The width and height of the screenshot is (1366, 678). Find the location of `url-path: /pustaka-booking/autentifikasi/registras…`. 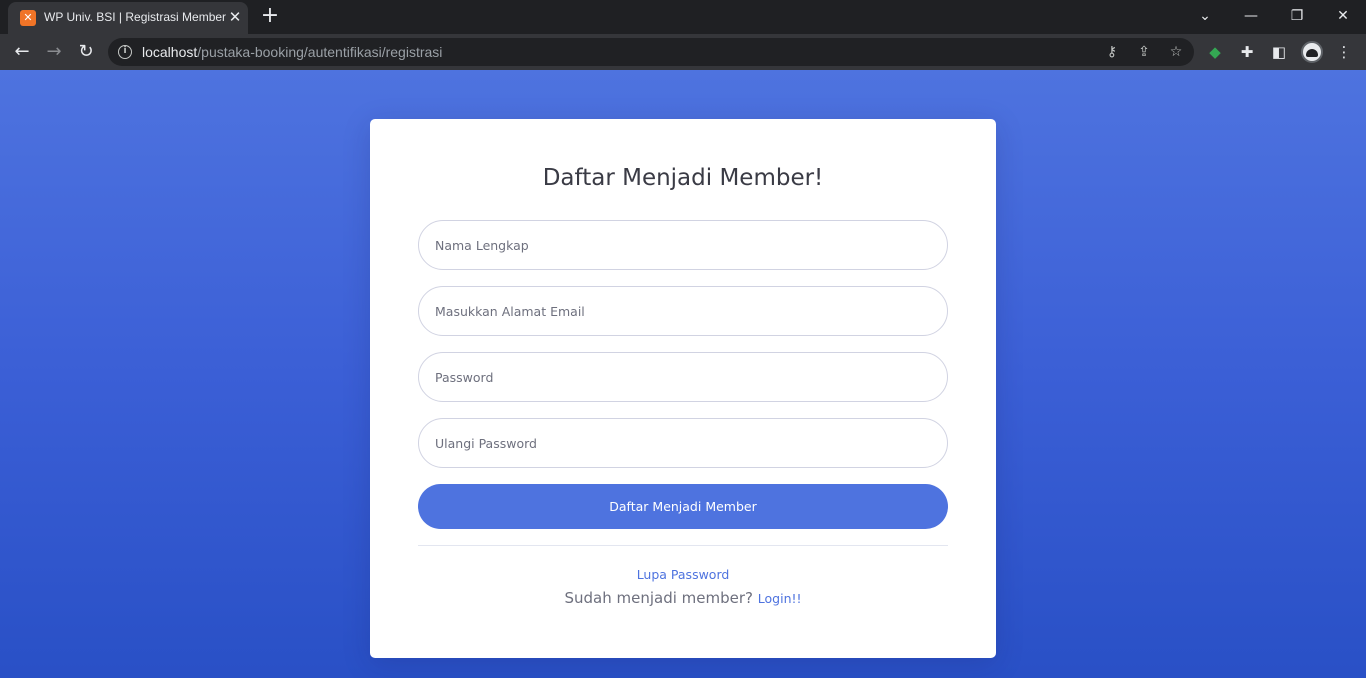

url-path: /pustaka-booking/autentifikasi/registras… is located at coordinates (320, 52).